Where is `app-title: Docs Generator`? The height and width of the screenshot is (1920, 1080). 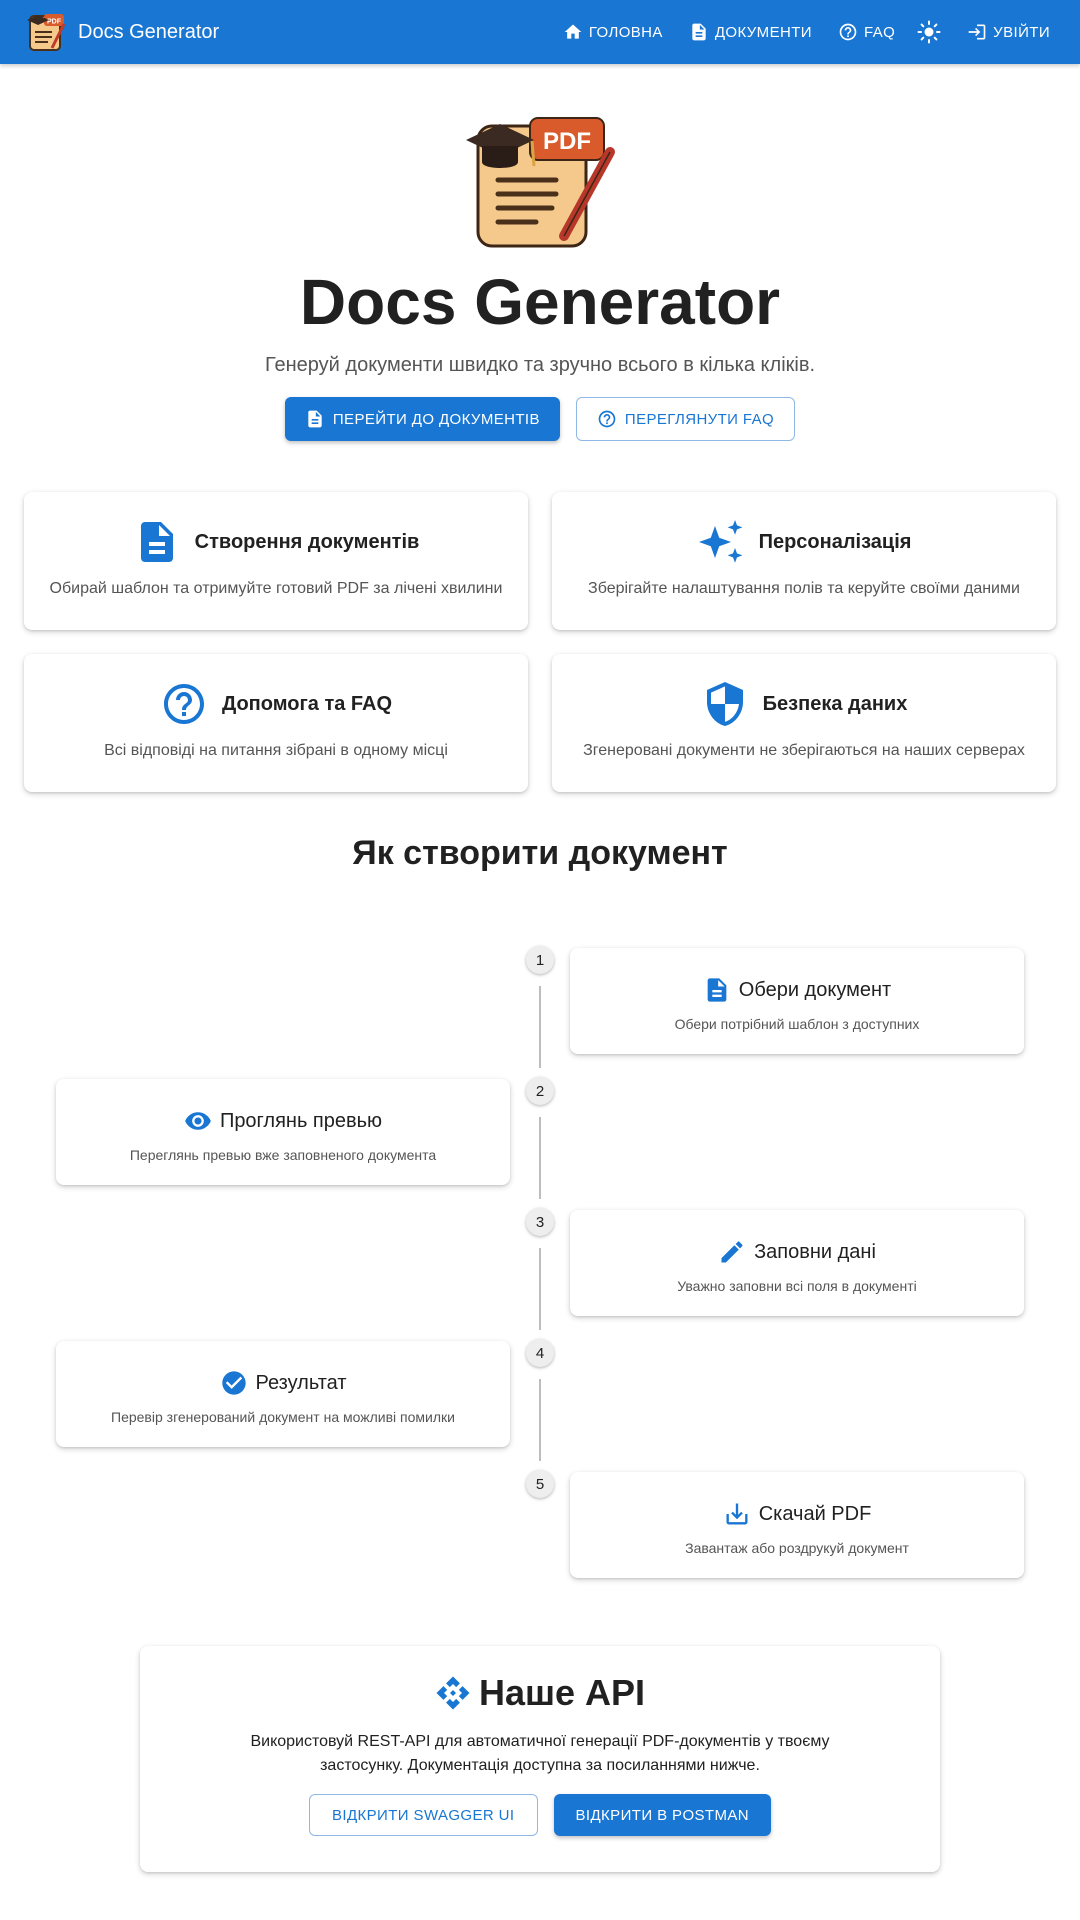
app-title: Docs Generator is located at coordinates (149, 31).